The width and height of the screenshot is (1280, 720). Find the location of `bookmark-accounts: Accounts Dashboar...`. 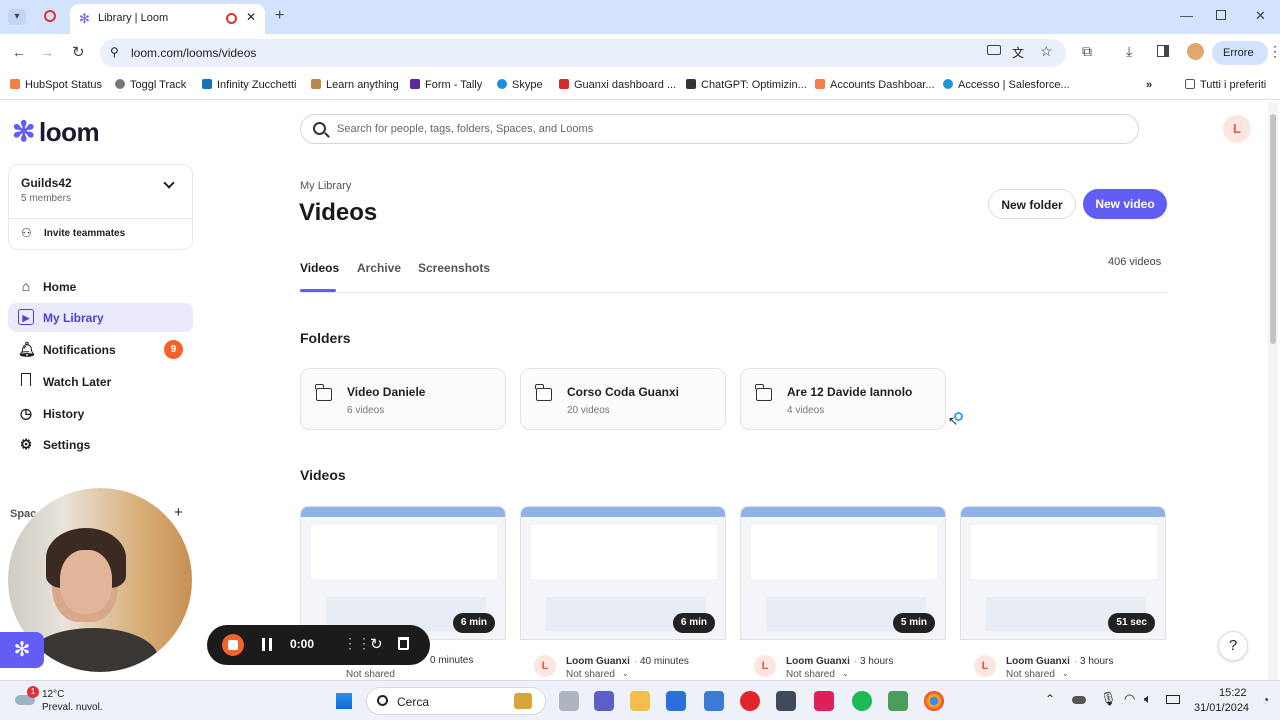

bookmark-accounts: Accounts Dashboar... is located at coordinates (875, 85).